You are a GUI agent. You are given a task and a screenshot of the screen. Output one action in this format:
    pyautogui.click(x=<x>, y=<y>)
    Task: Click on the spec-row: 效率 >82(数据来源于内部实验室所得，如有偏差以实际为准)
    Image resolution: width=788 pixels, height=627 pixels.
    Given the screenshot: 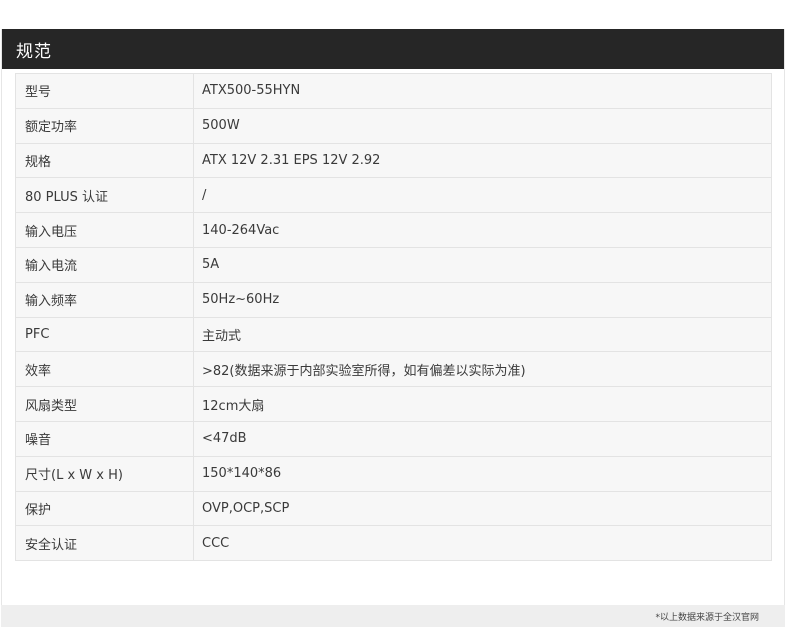 What is the action you would take?
    pyautogui.click(x=393, y=369)
    